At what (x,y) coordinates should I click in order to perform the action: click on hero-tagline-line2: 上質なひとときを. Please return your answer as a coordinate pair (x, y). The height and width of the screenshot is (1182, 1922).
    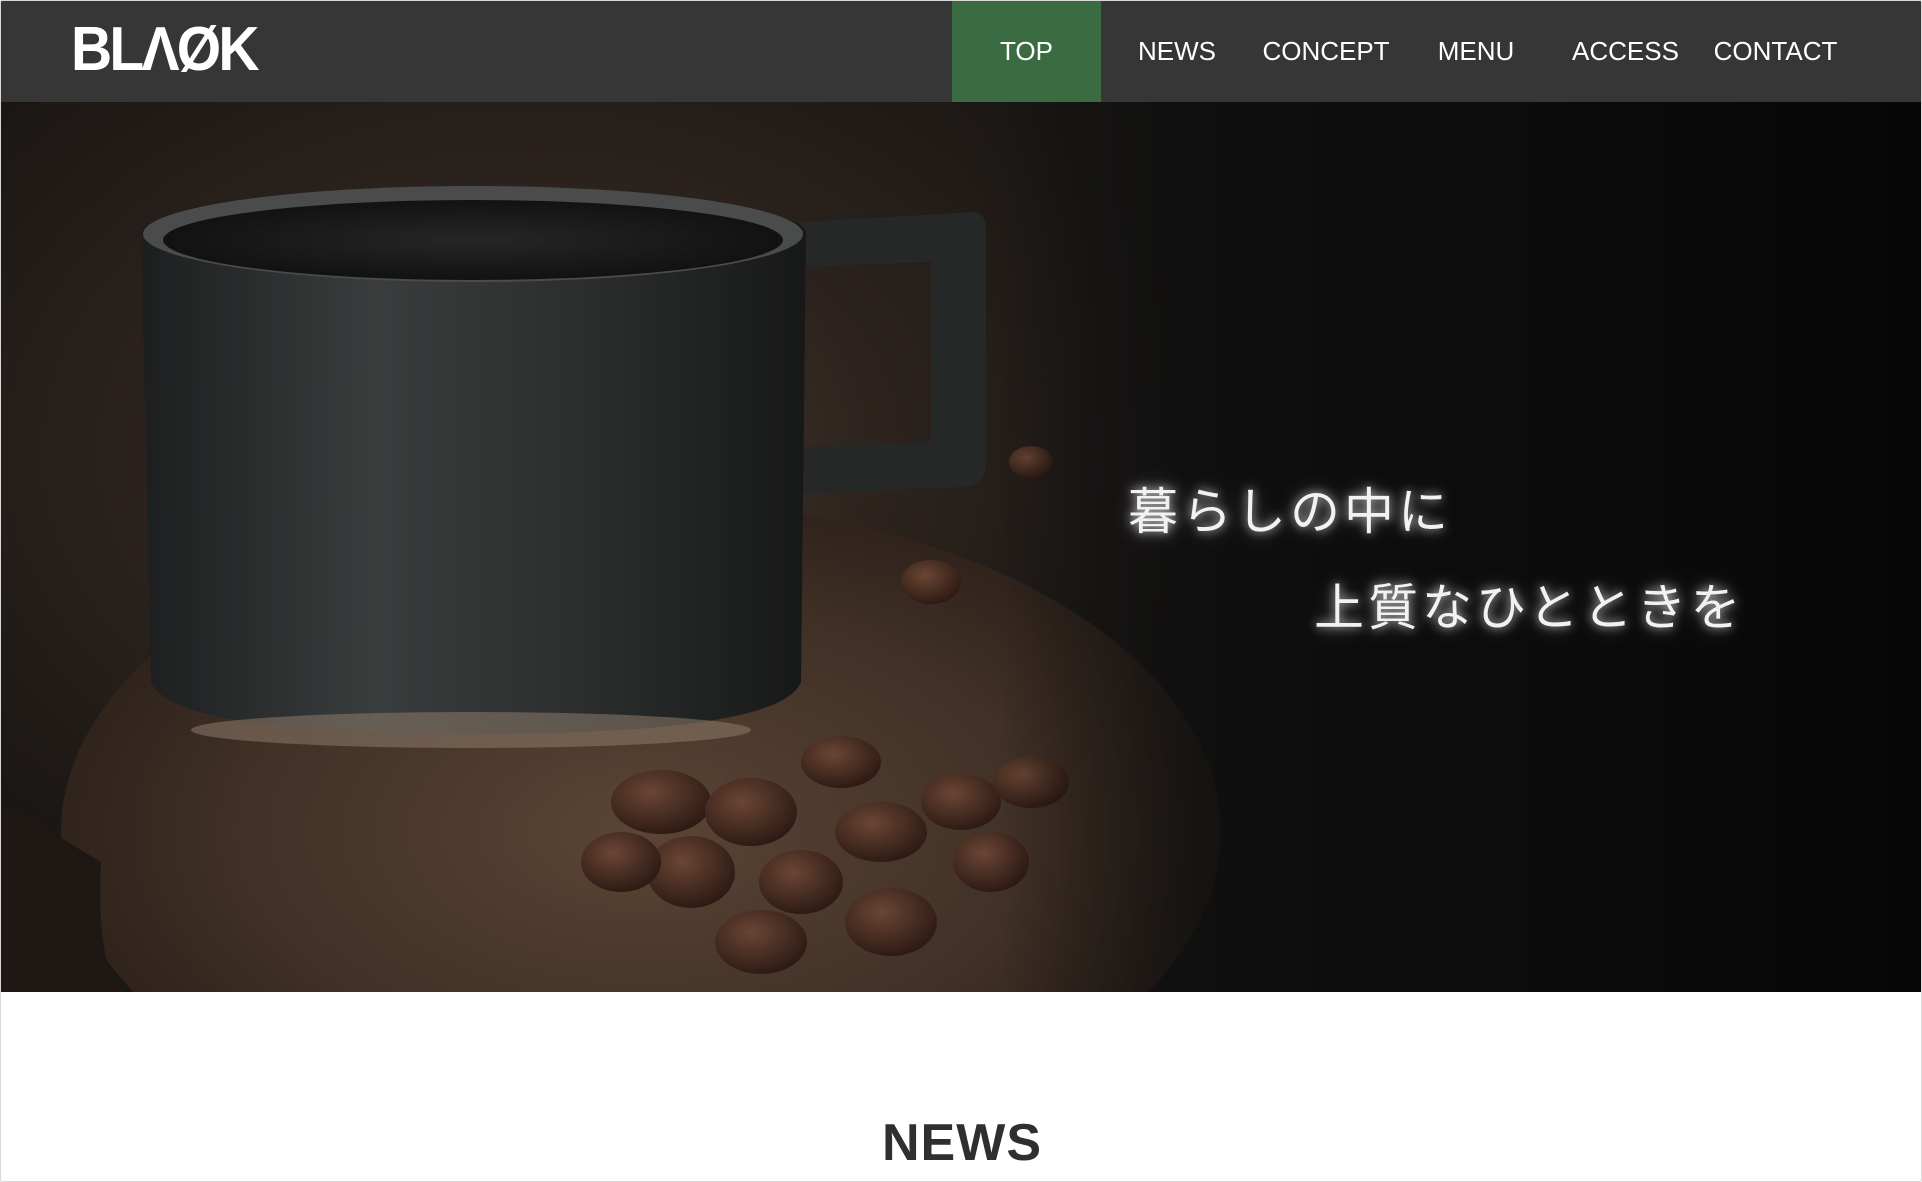
    Looking at the image, I should click on (1529, 608).